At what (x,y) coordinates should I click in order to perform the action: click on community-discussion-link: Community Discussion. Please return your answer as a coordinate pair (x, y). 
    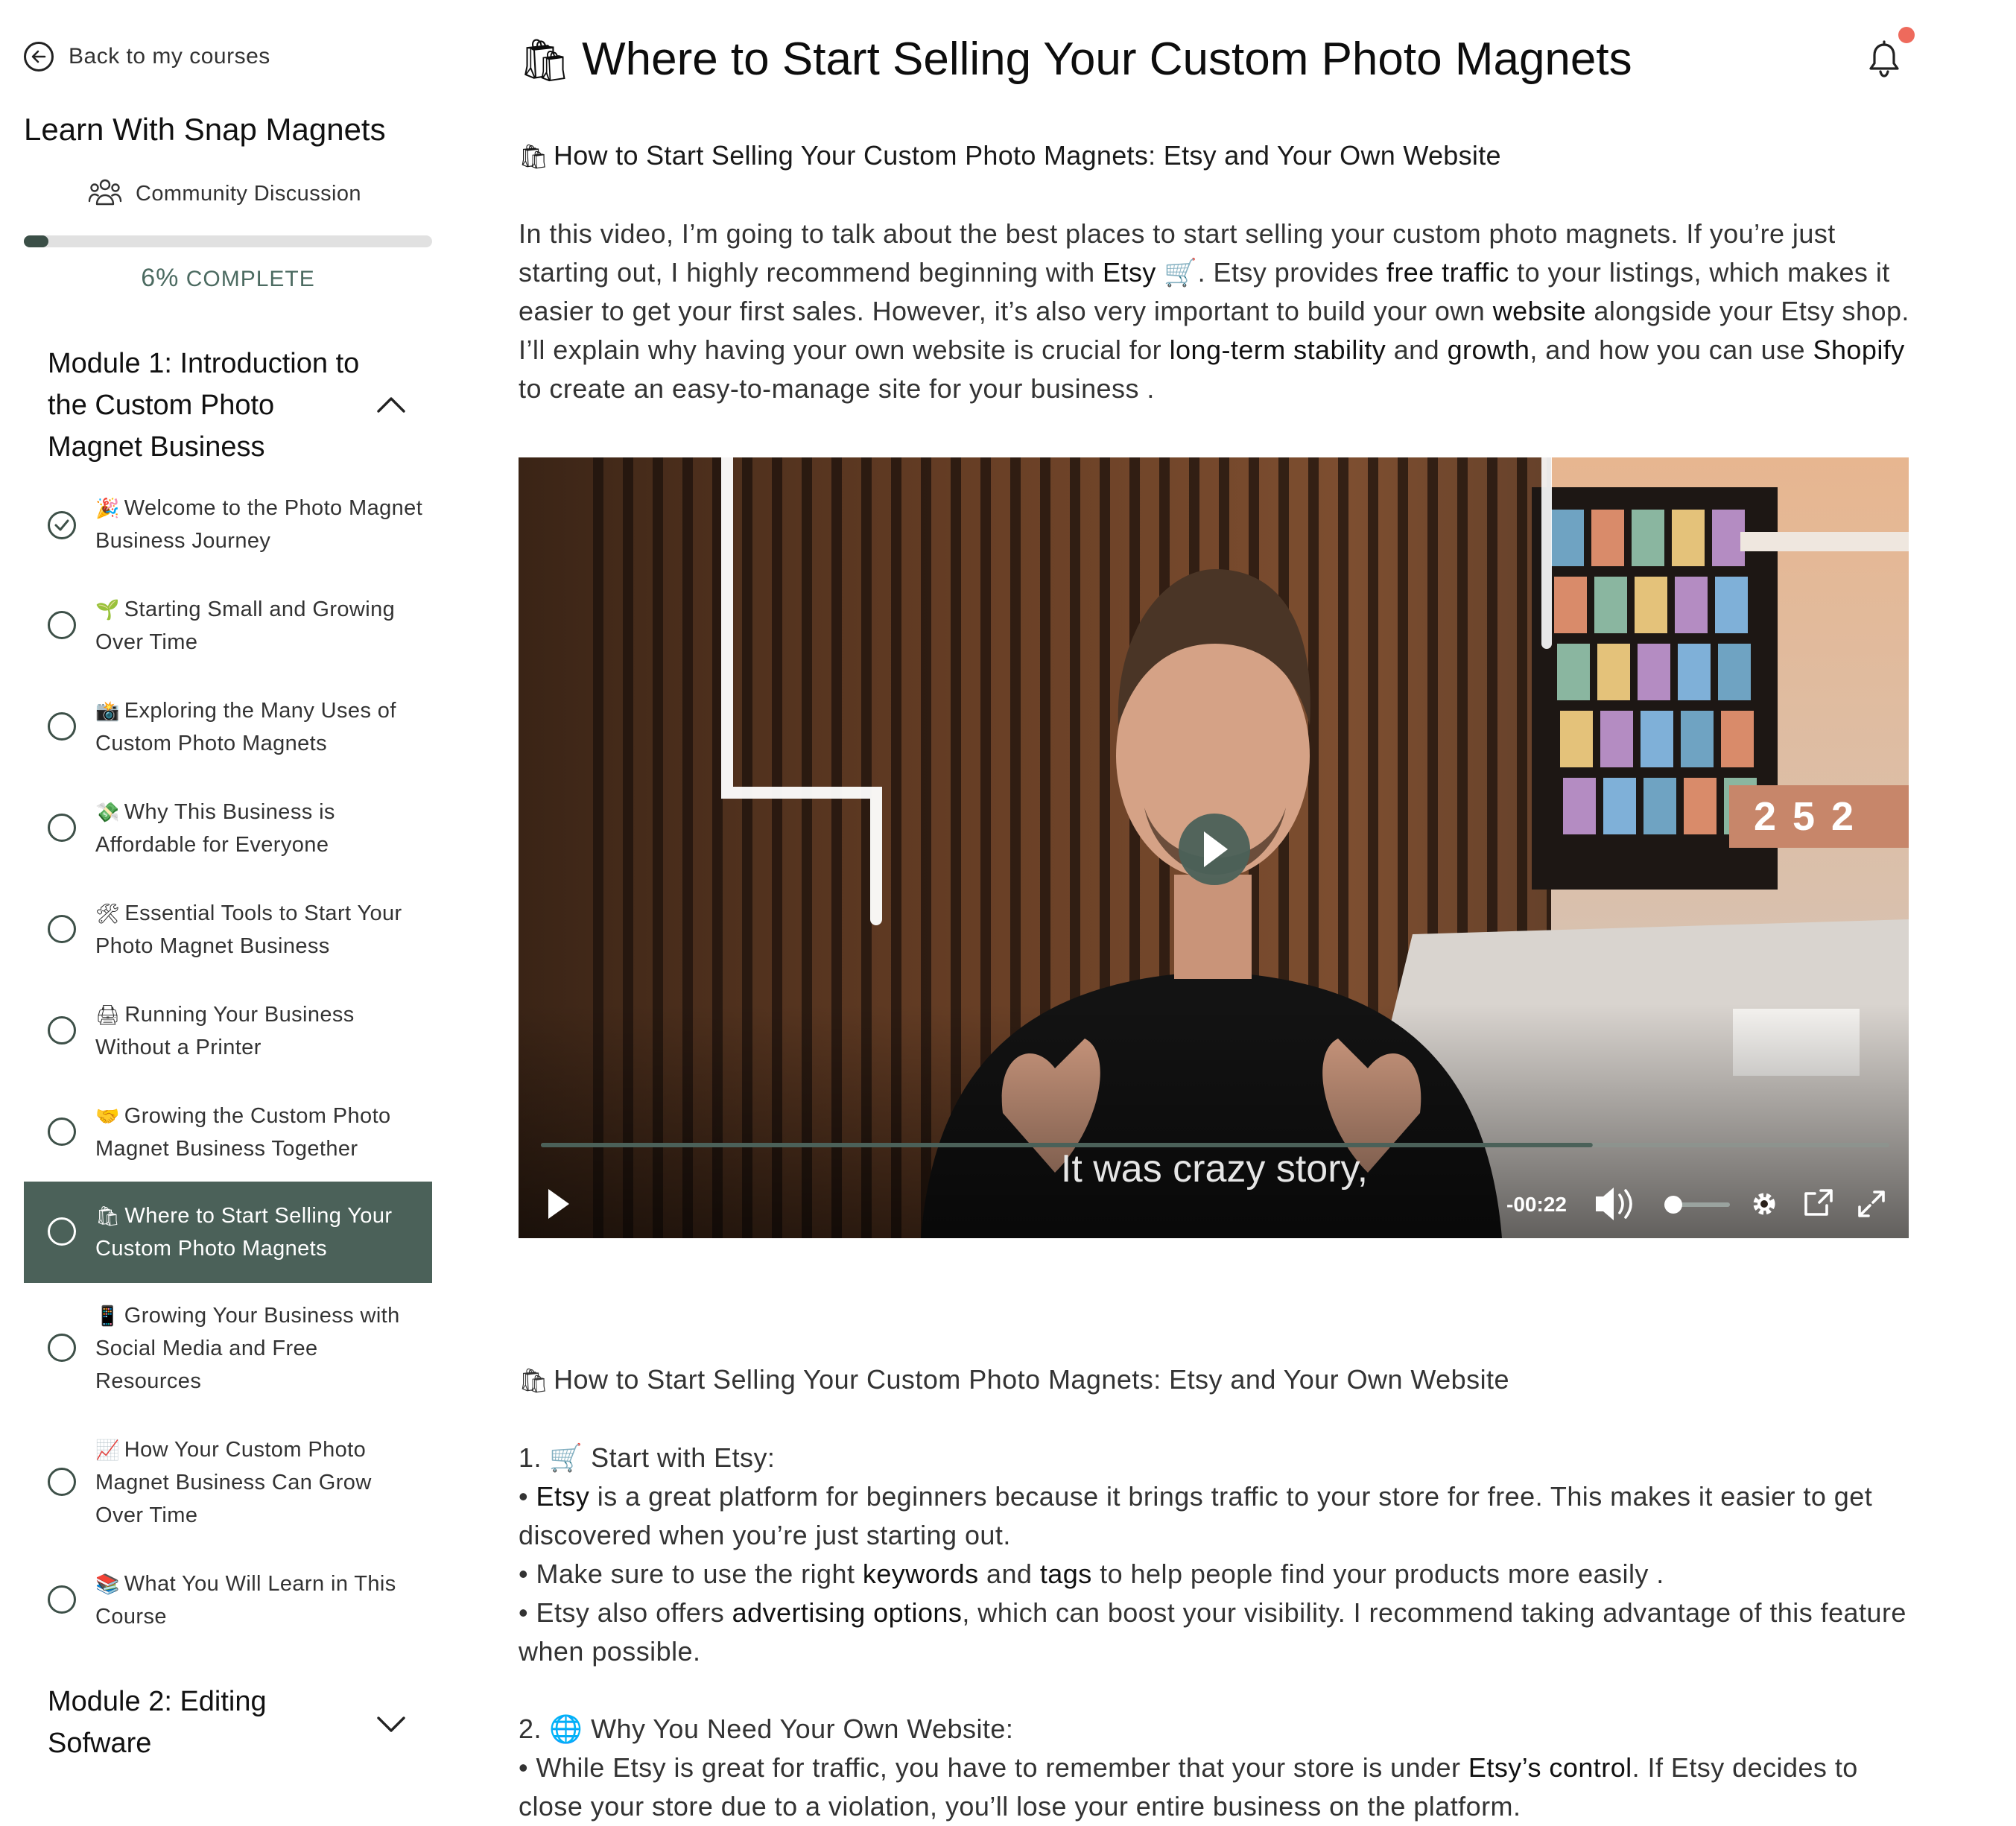
    Looking at the image, I should click on (224, 194).